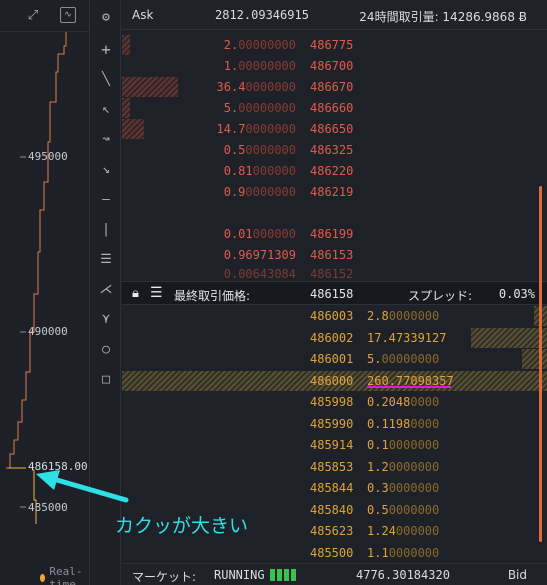 Image resolution: width=547 pixels, height=585 pixels. Describe the element at coordinates (33, 15) in the screenshot. I see `expand-icon: ⤢` at that location.